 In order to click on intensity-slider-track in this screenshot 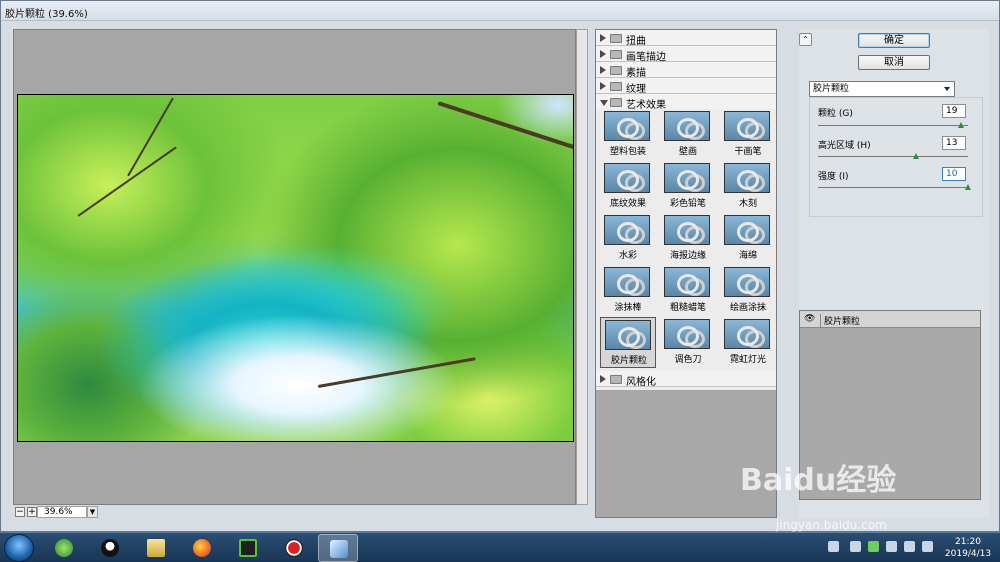, I will do `click(893, 187)`.